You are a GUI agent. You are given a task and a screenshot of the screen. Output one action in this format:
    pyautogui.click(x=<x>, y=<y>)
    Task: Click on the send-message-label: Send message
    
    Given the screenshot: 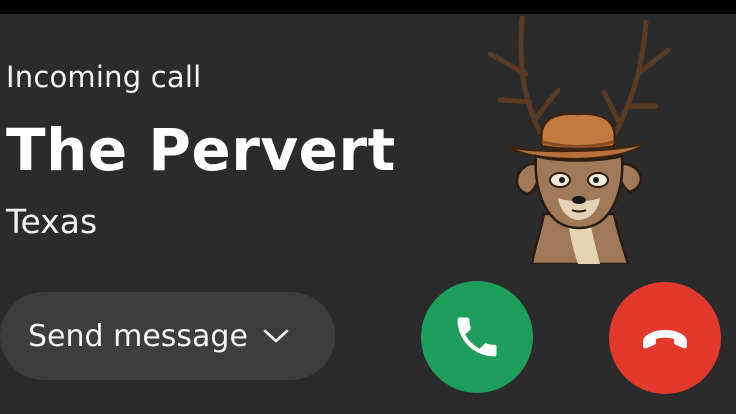 What is the action you would take?
    pyautogui.click(x=138, y=336)
    